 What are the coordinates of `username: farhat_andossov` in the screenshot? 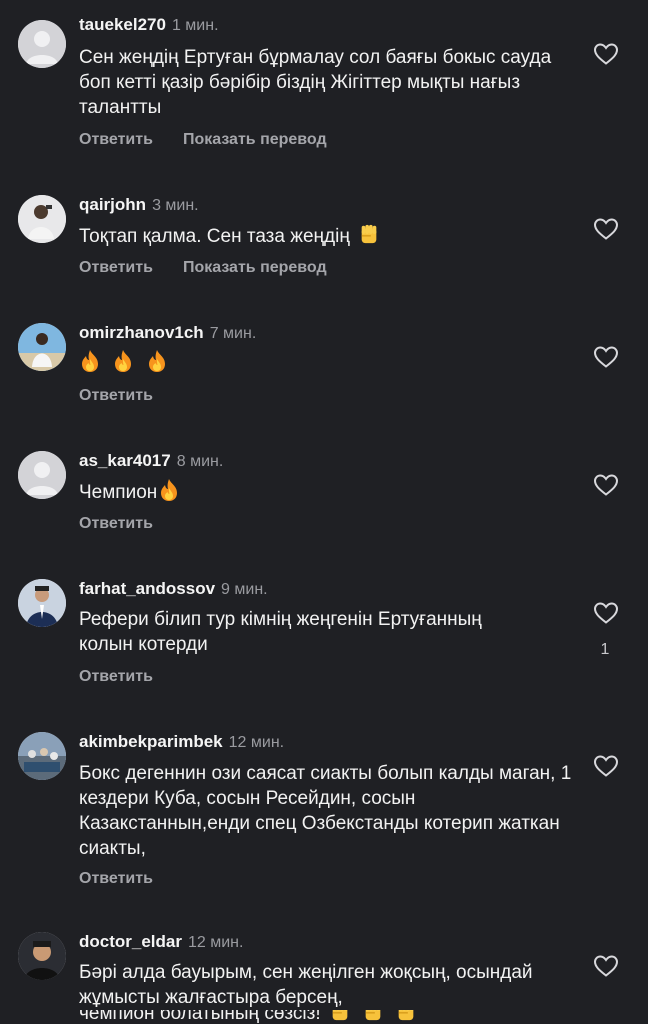 It's located at (147, 588).